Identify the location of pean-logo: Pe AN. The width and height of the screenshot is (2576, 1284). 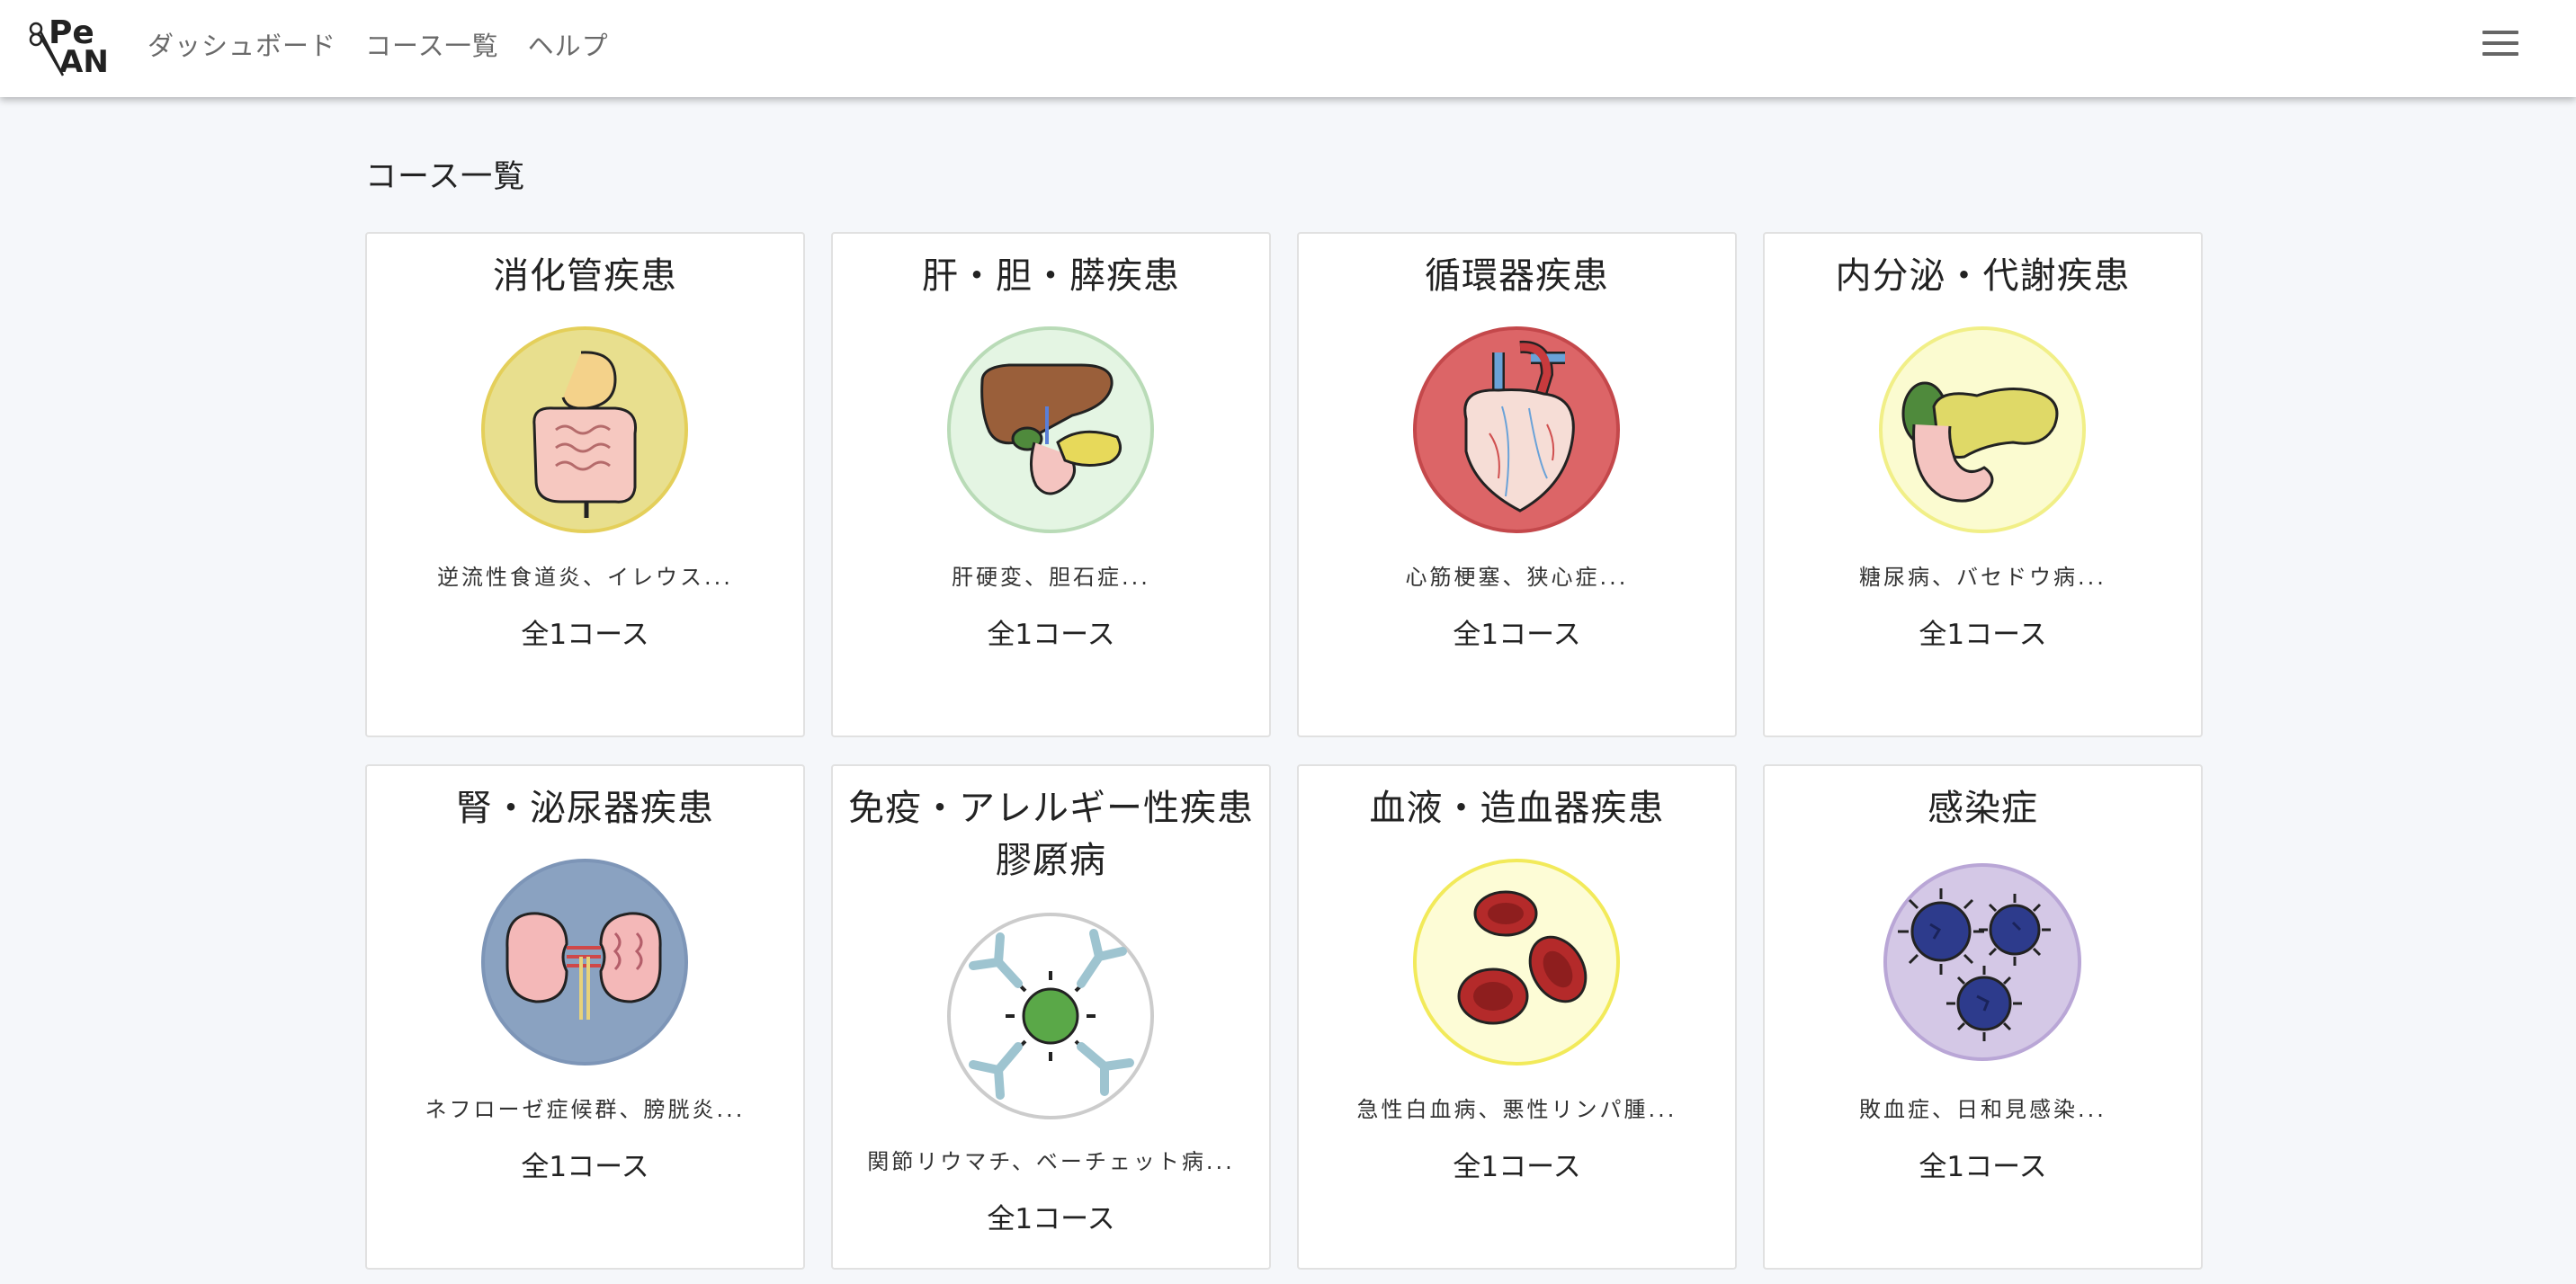
(76, 45).